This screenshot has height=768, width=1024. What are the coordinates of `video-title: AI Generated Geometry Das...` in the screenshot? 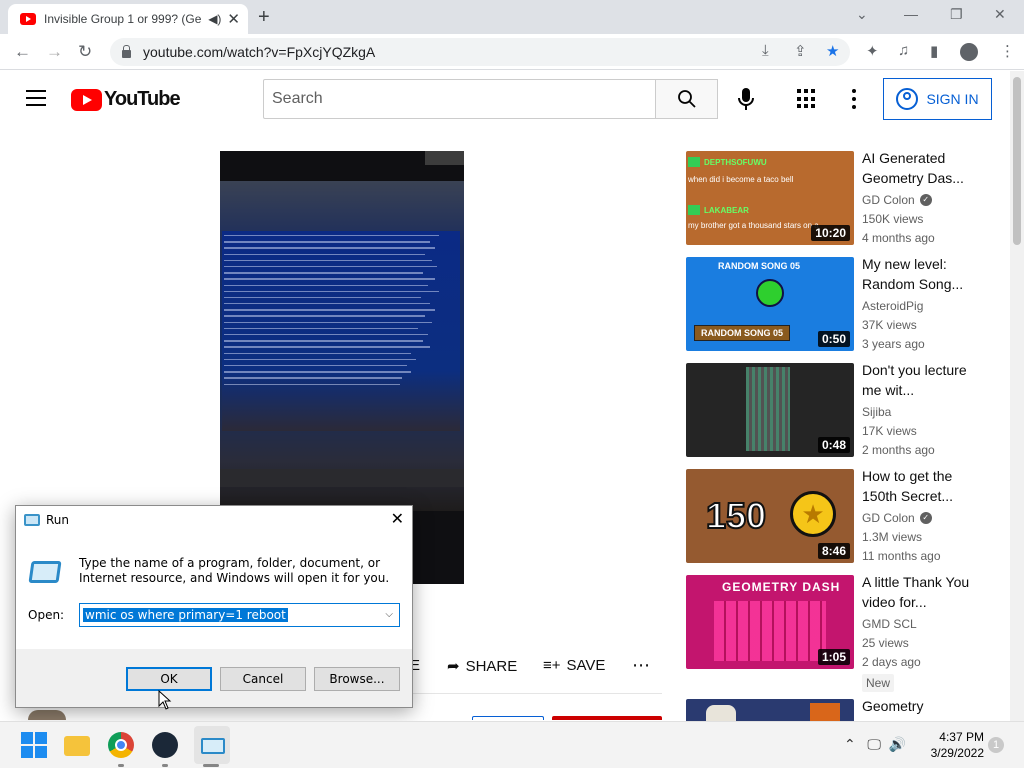 It's located at (924, 168).